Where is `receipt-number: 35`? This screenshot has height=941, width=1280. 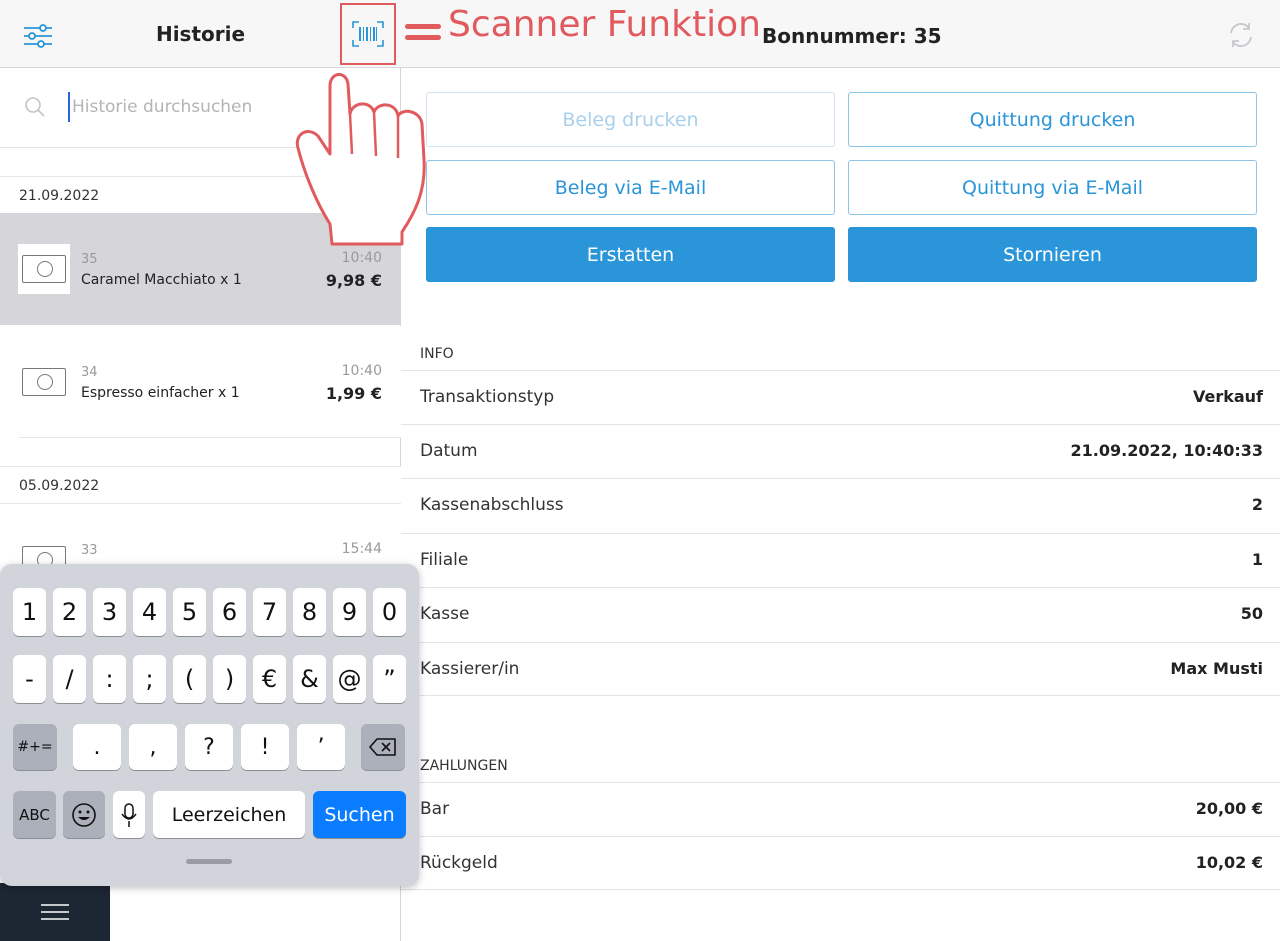
receipt-number: 35 is located at coordinates (89, 259).